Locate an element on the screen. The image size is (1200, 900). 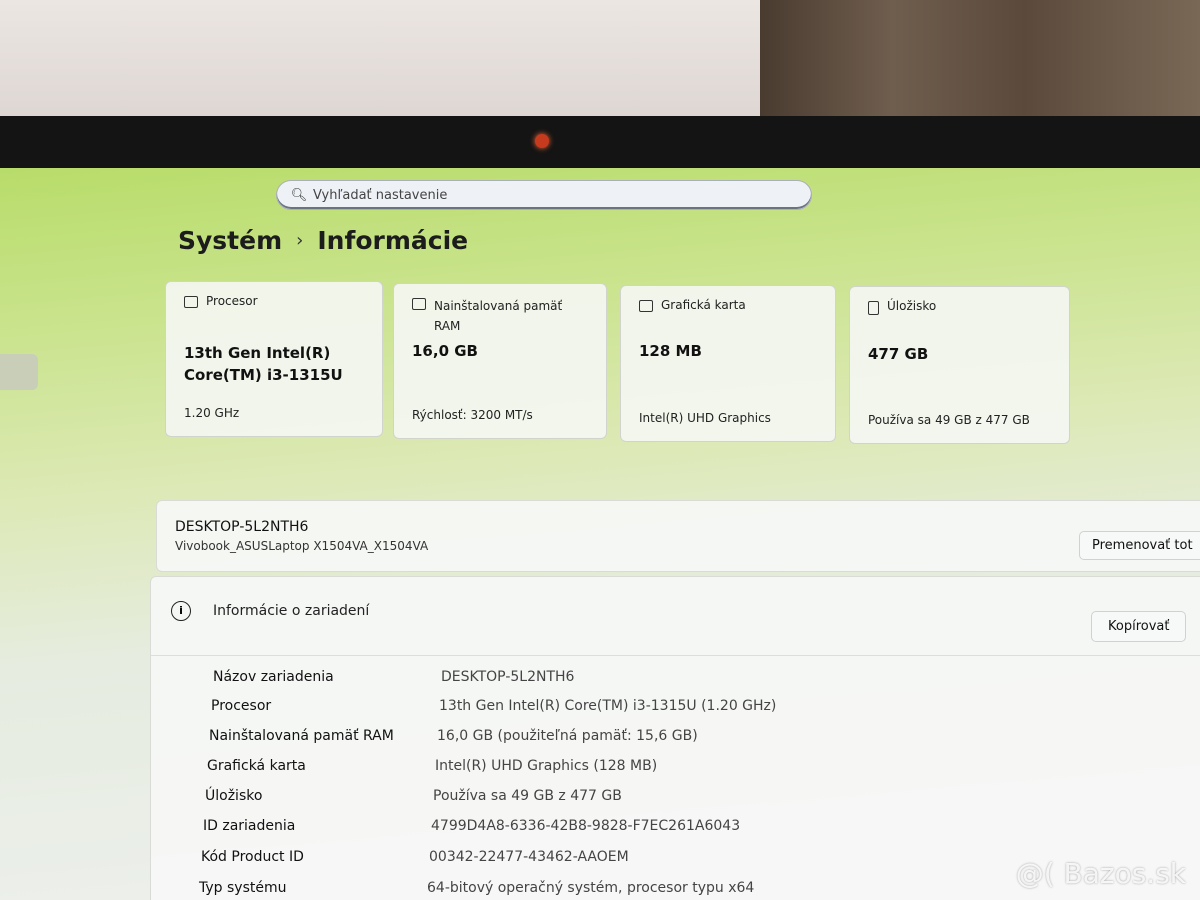
graphics-card-value: 128 MB is located at coordinates (670, 351).